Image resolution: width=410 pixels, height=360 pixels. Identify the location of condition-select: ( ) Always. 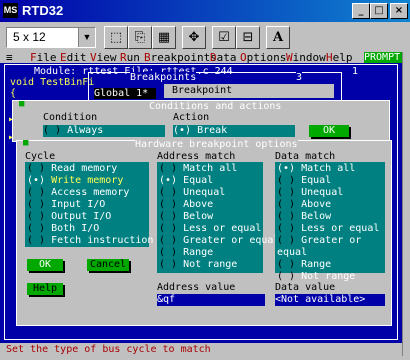
(104, 131).